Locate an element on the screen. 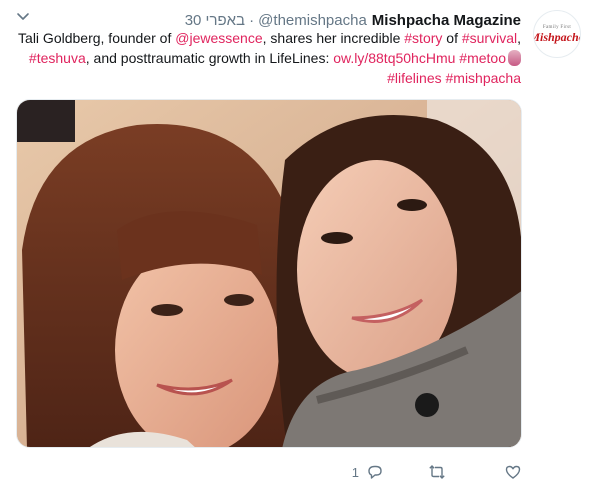 The width and height of the screenshot is (593, 484). hashtag-link: #mishpacha is located at coordinates (484, 78).